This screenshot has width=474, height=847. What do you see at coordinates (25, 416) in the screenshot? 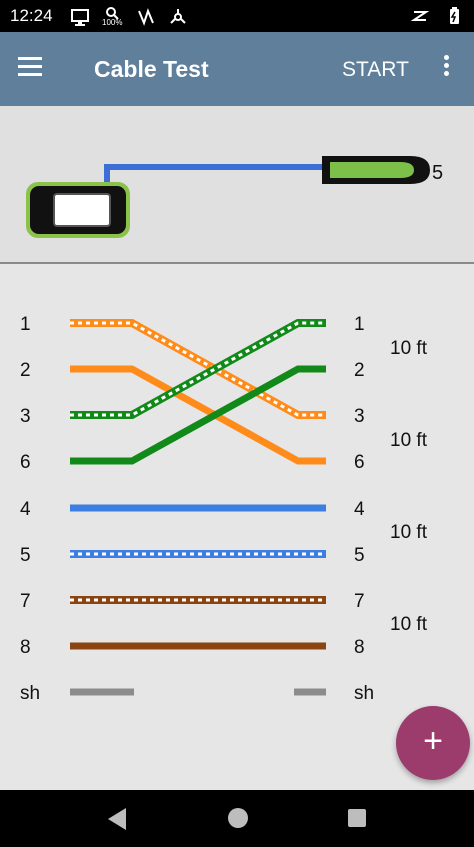
I see `left-pin-label: 3` at bounding box center [25, 416].